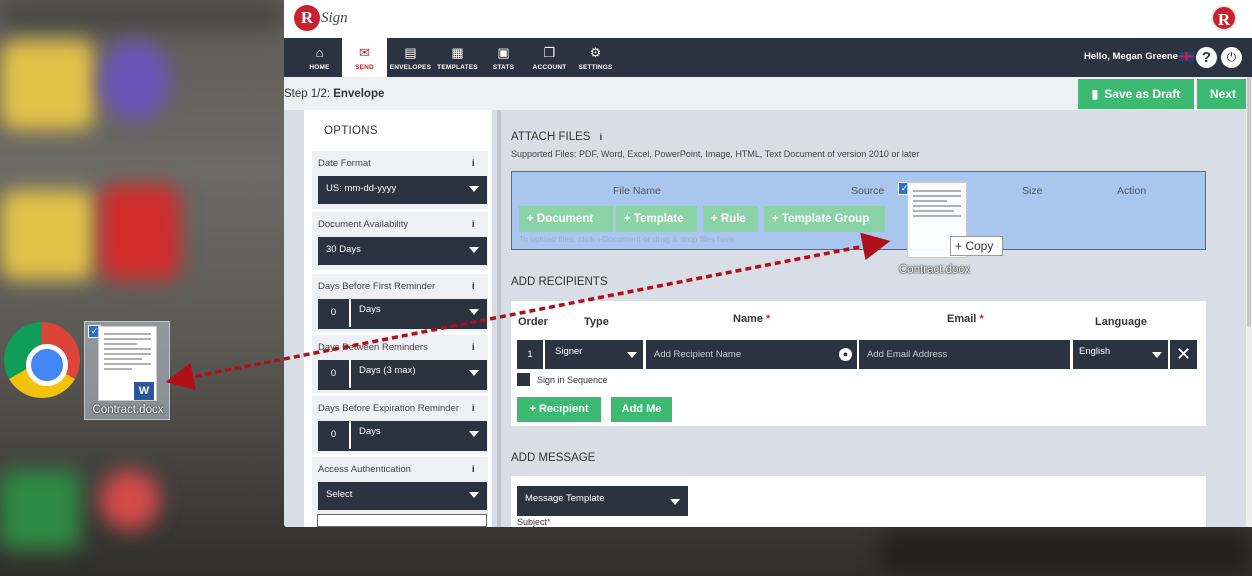 The width and height of the screenshot is (1252, 576). Describe the element at coordinates (845, 354) in the screenshot. I see `contact-icon: ●` at that location.